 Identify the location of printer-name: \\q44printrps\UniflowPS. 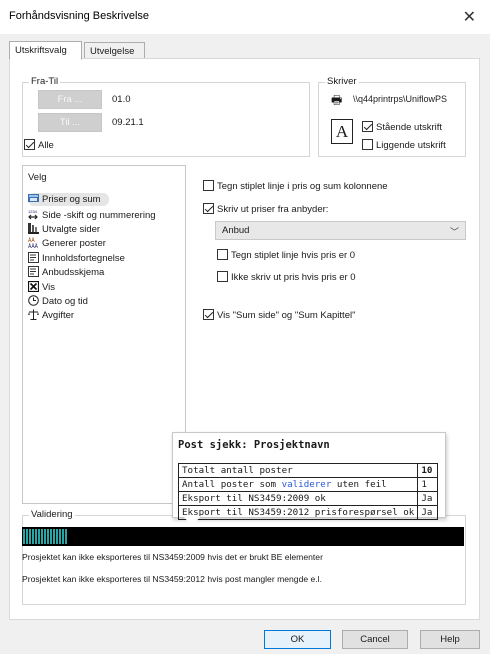
(400, 99).